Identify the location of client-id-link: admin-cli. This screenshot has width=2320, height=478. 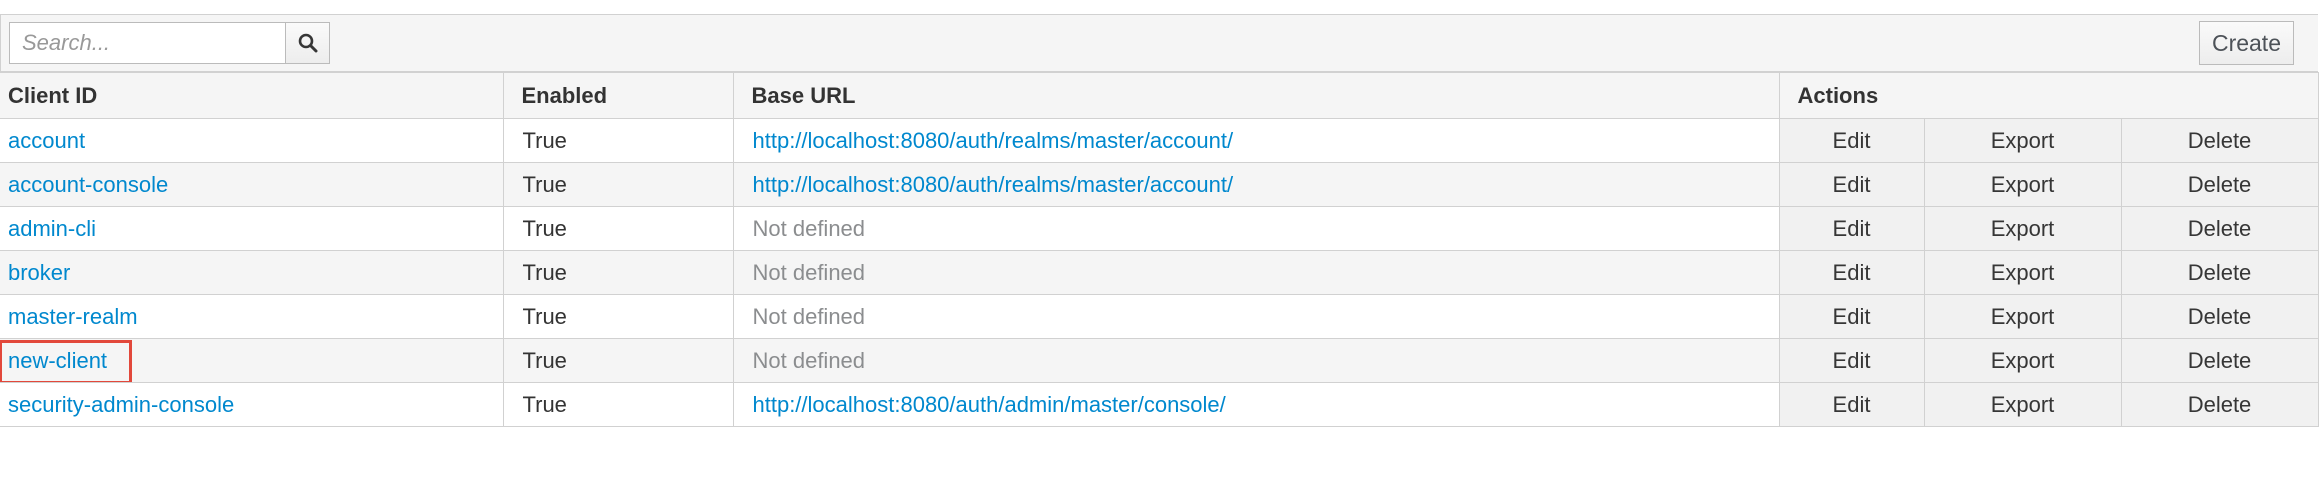
(52, 228).